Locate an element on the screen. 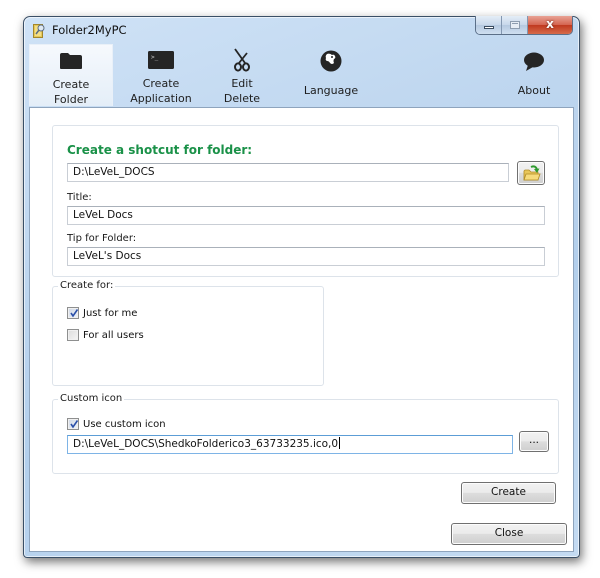  title-bar: Folder2MyPC x is located at coordinates (301, 29).